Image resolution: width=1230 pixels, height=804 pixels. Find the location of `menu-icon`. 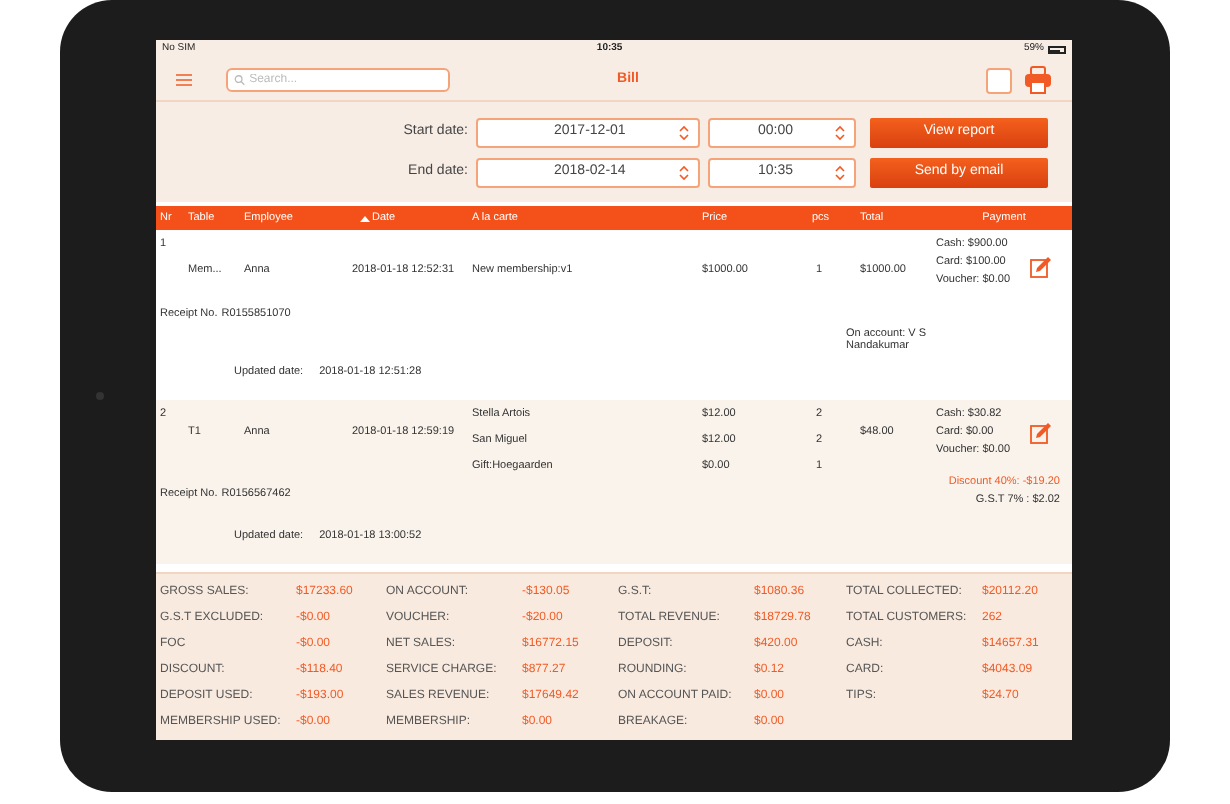

menu-icon is located at coordinates (184, 80).